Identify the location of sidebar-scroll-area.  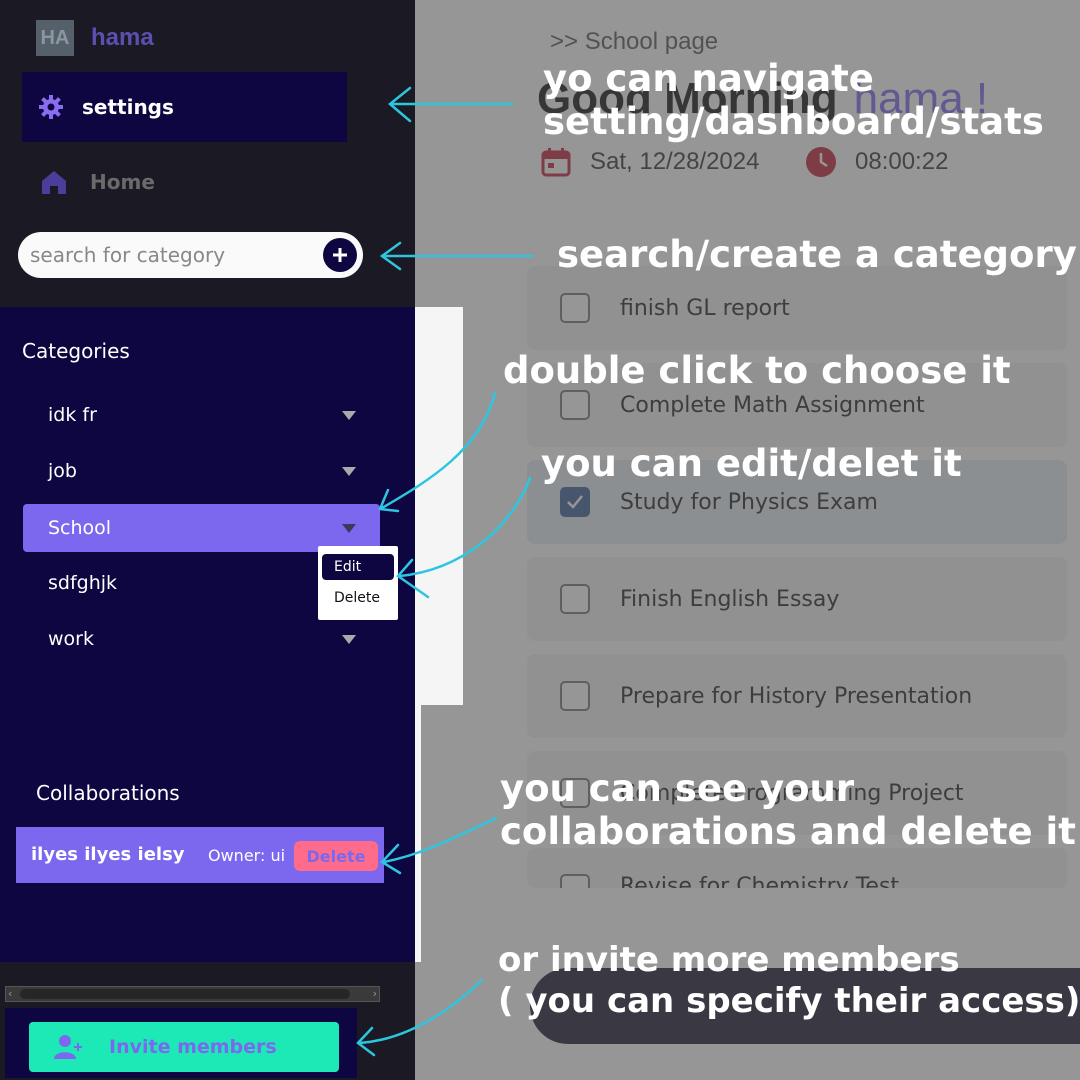
(439, 506).